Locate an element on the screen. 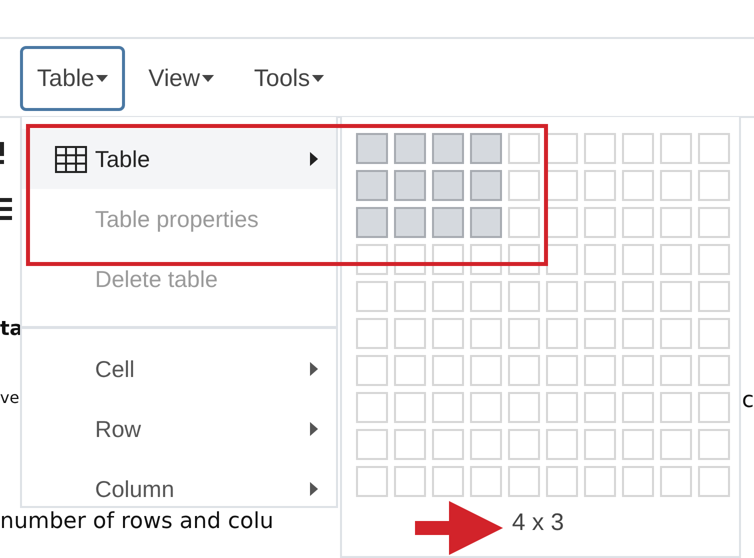 This screenshot has width=754, height=558. menu-item: Cell is located at coordinates (179, 369).